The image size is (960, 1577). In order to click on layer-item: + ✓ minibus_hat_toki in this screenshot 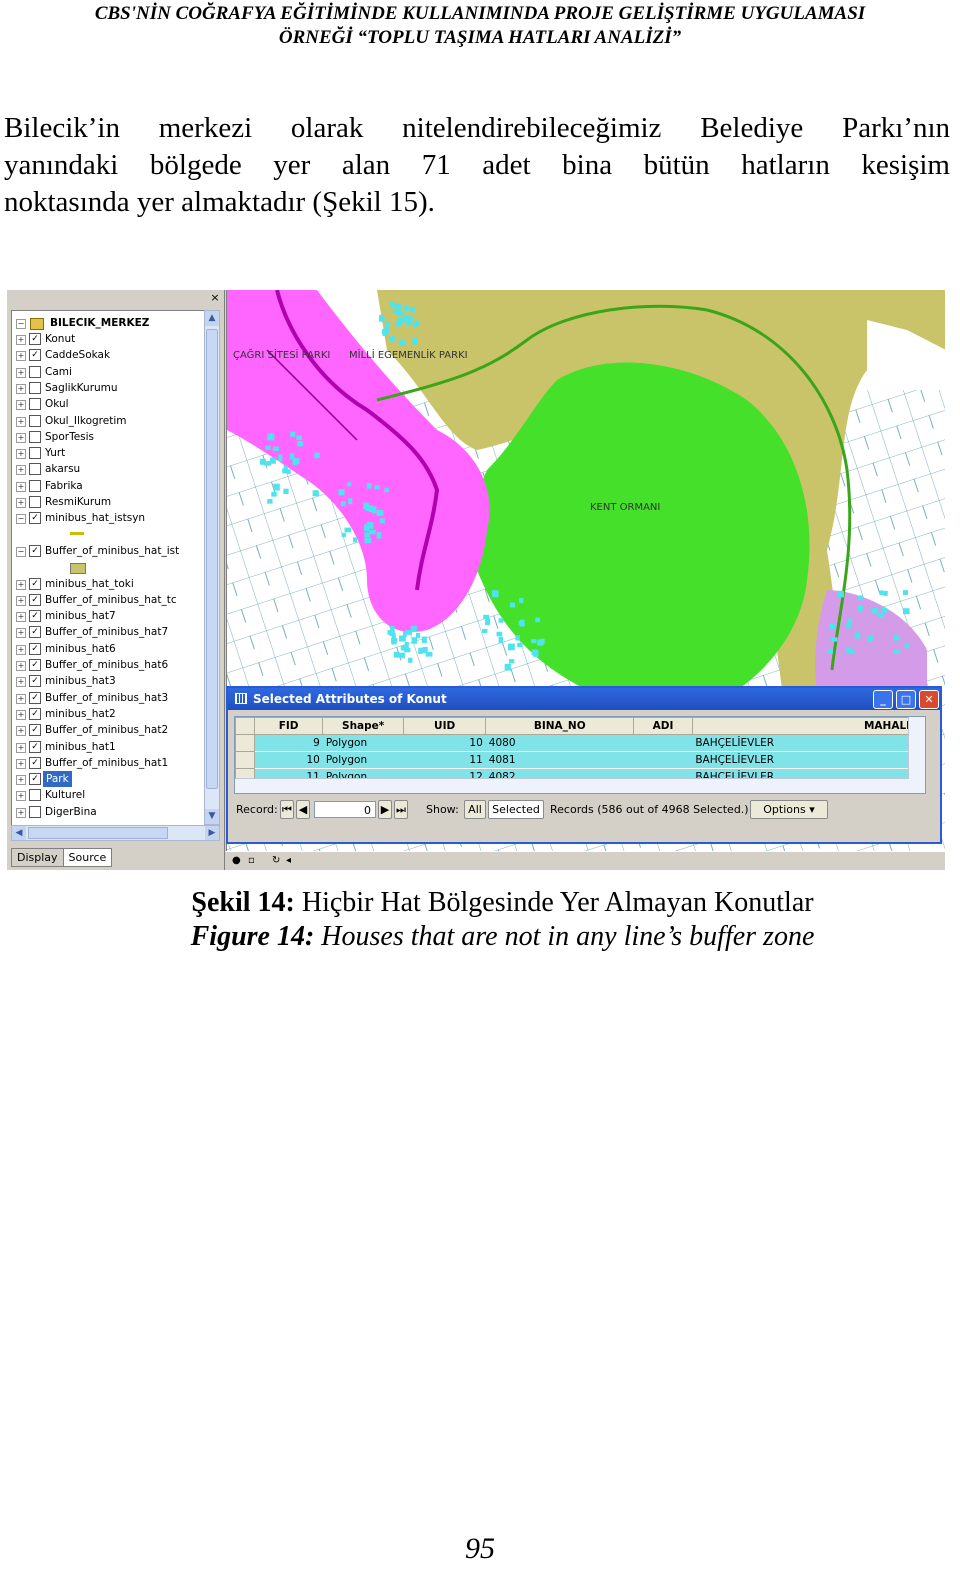, I will do `click(109, 584)`.